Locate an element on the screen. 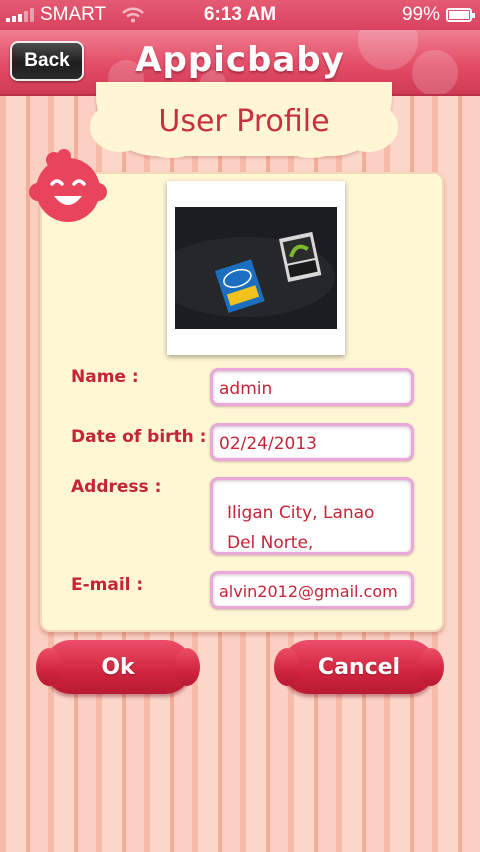 The width and height of the screenshot is (480, 852). address-field: Iligan City, Lanao Del Norte, is located at coordinates (312, 516).